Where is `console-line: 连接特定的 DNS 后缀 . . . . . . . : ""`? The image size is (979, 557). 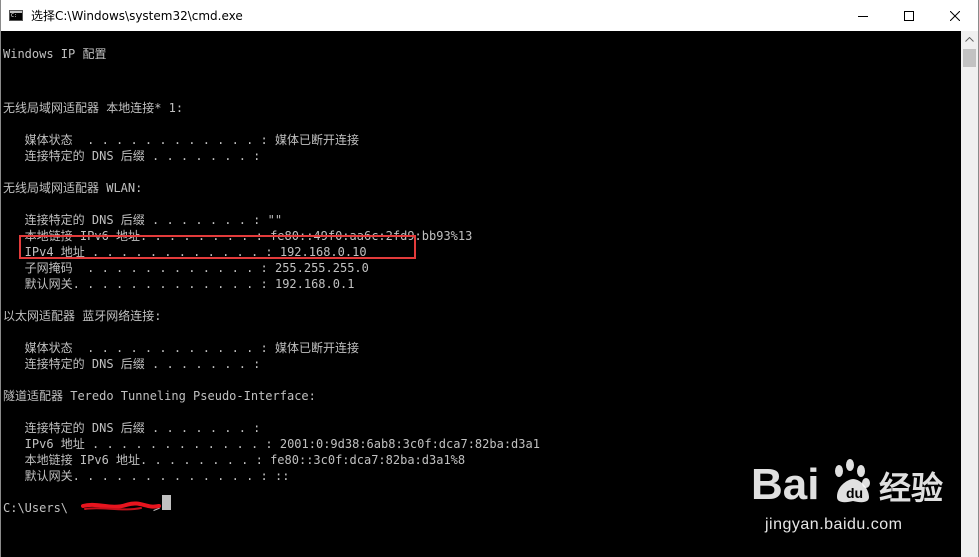 console-line: 连接特定的 DNS 后缀 . . . . . . . : "" is located at coordinates (143, 220).